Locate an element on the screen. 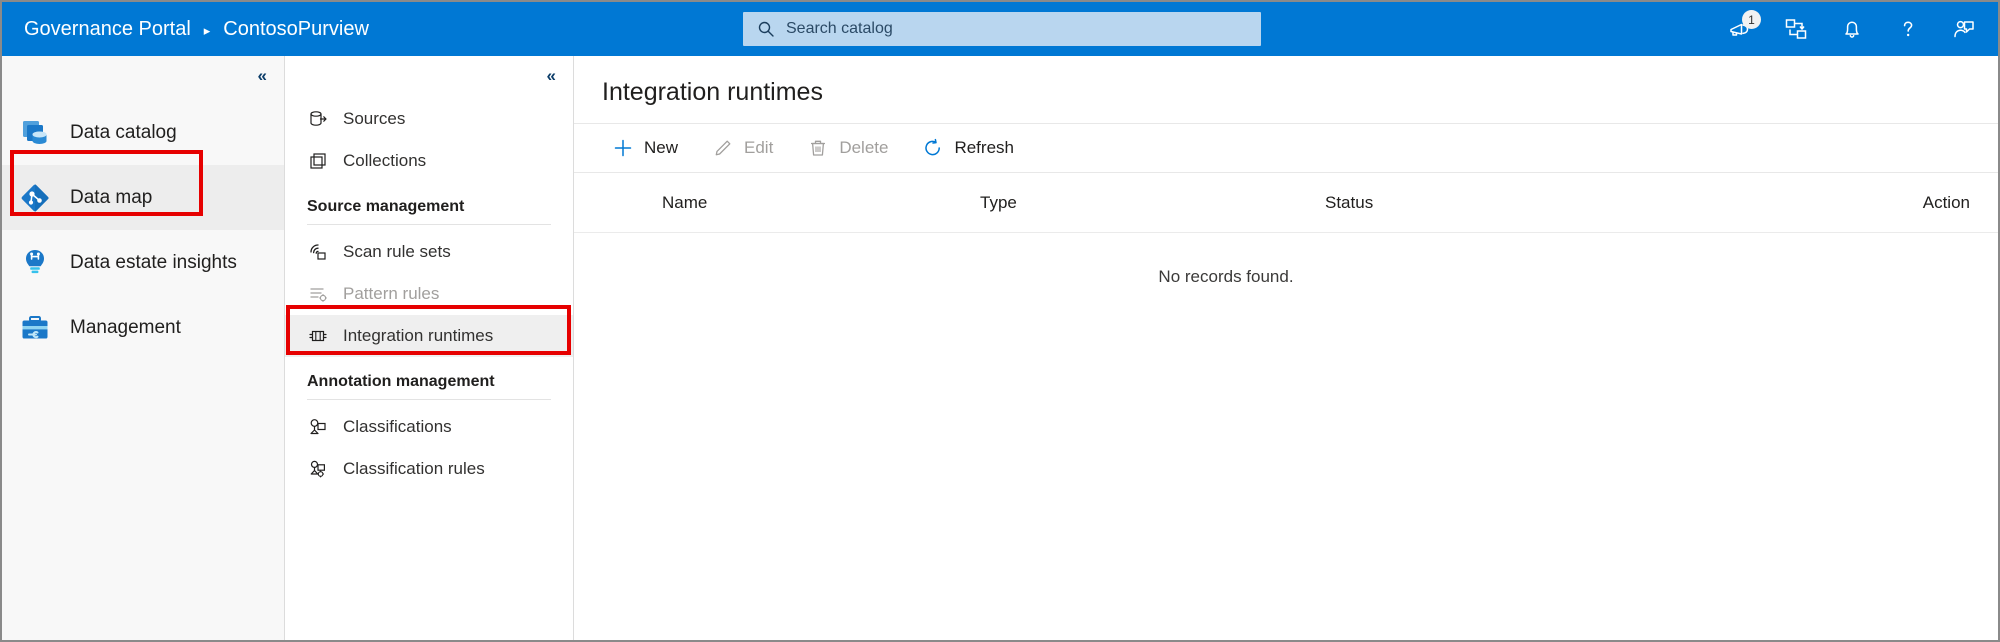  nav-group-source-management: Source management is located at coordinates (386, 206).